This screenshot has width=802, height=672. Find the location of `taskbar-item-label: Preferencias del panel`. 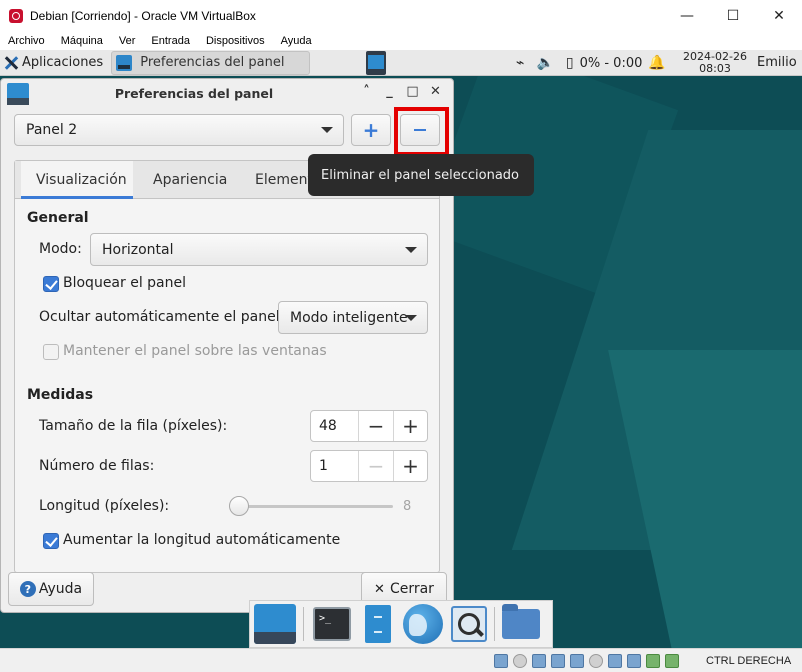

taskbar-item-label: Preferencias del panel is located at coordinates (212, 62).